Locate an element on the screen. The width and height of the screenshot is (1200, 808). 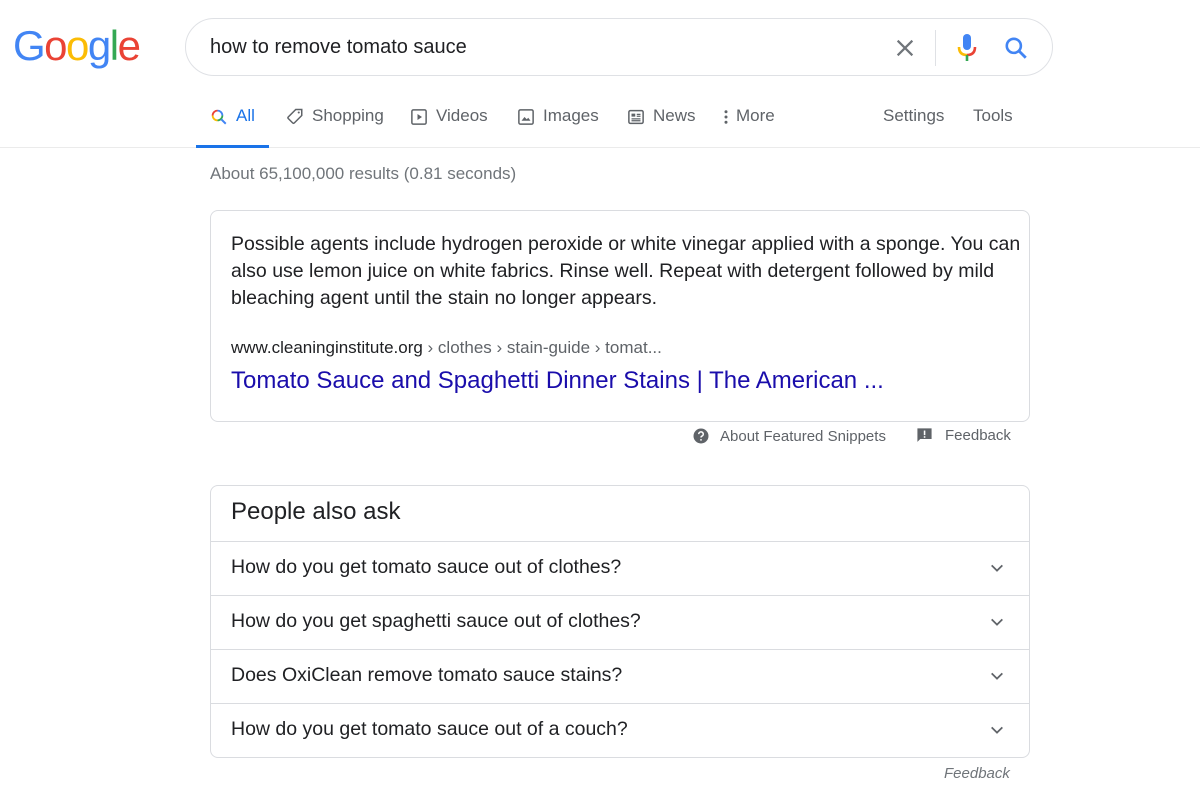
more-vert-icon is located at coordinates (726, 117).